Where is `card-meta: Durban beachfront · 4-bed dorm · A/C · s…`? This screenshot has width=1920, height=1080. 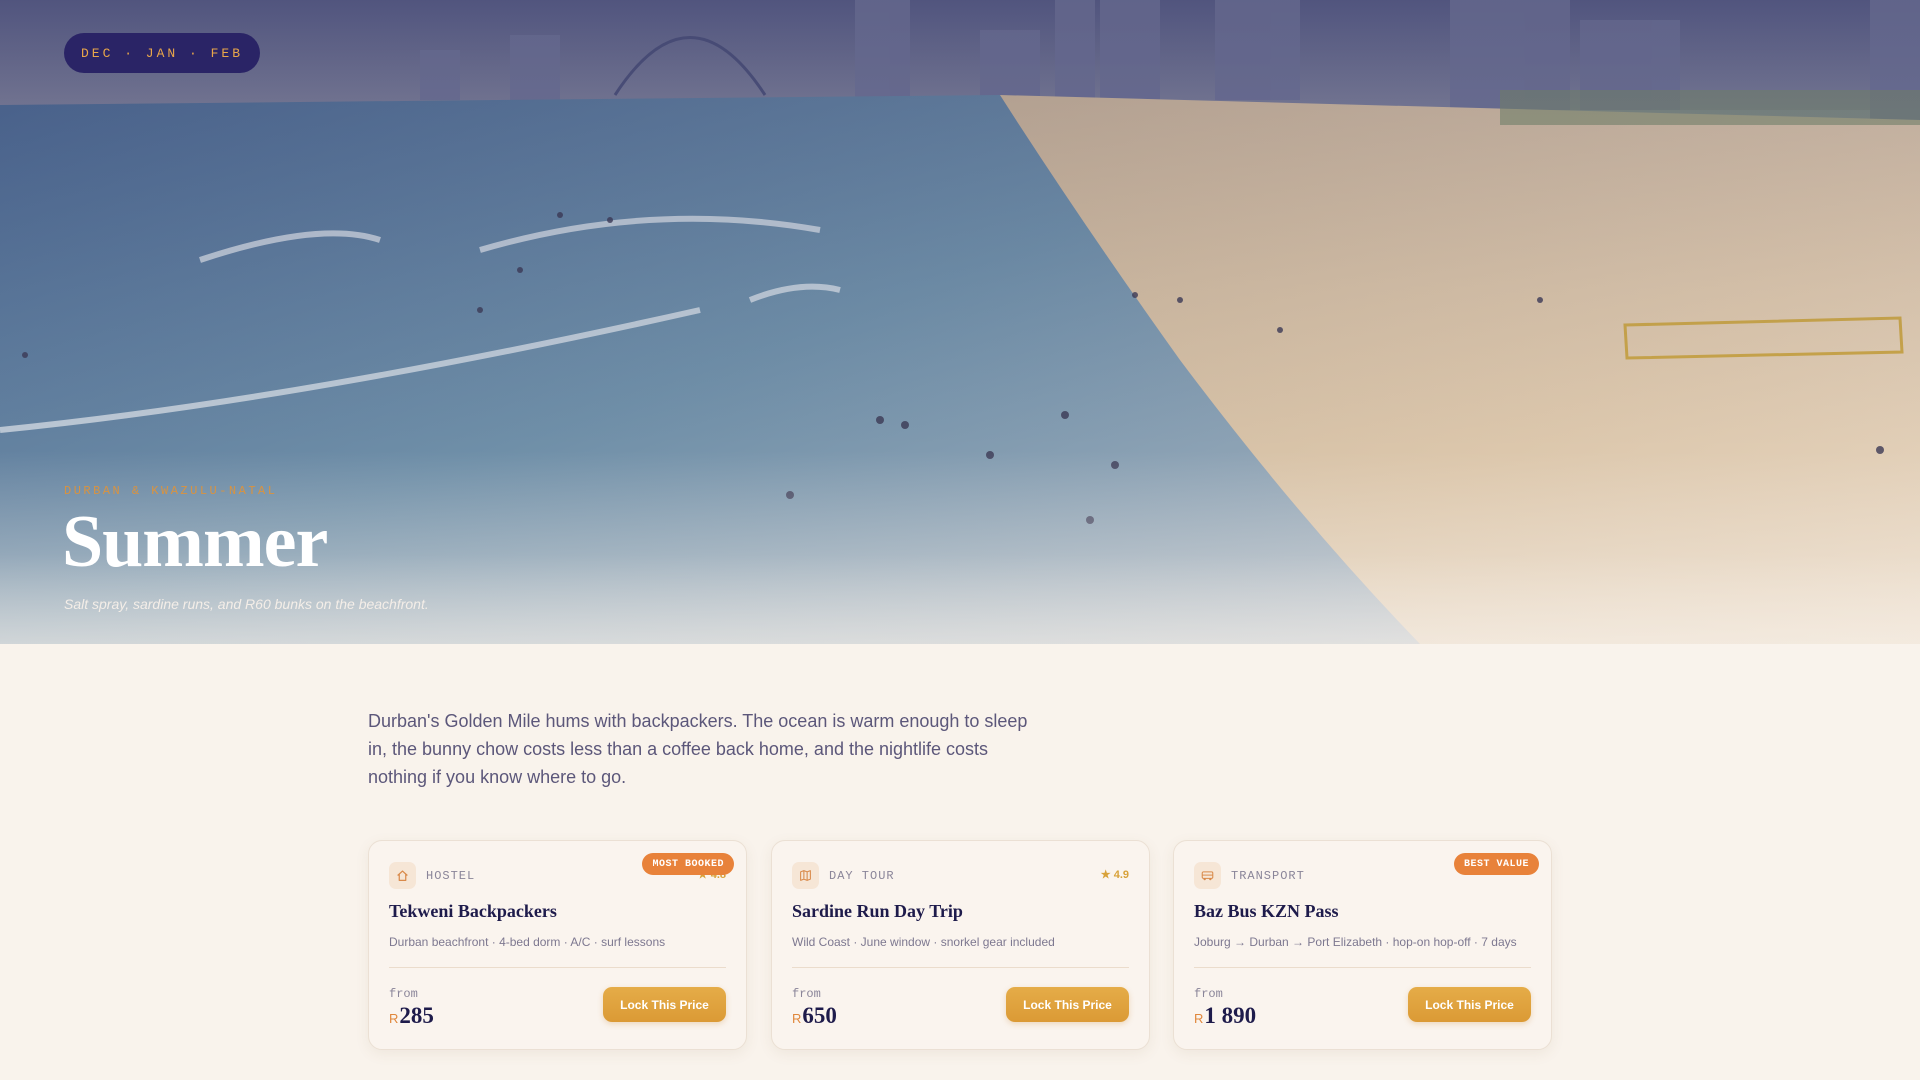
card-meta: Durban beachfront · 4-bed dorm · A/C · s… is located at coordinates (527, 942).